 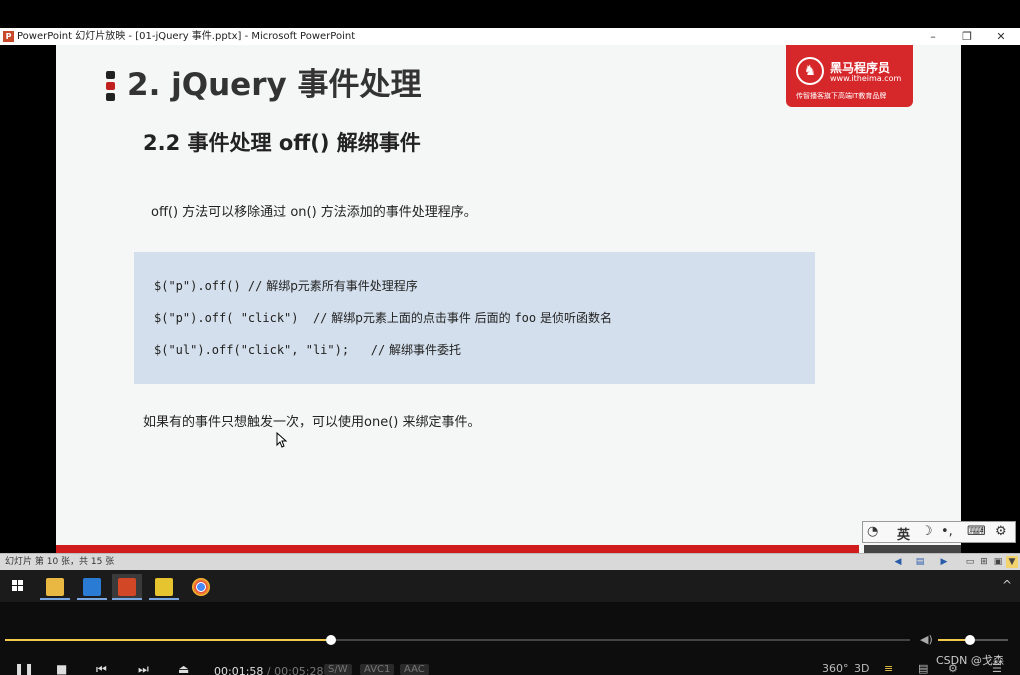 What do you see at coordinates (976, 531) in the screenshot?
I see `keyboard-icon: ⌨` at bounding box center [976, 531].